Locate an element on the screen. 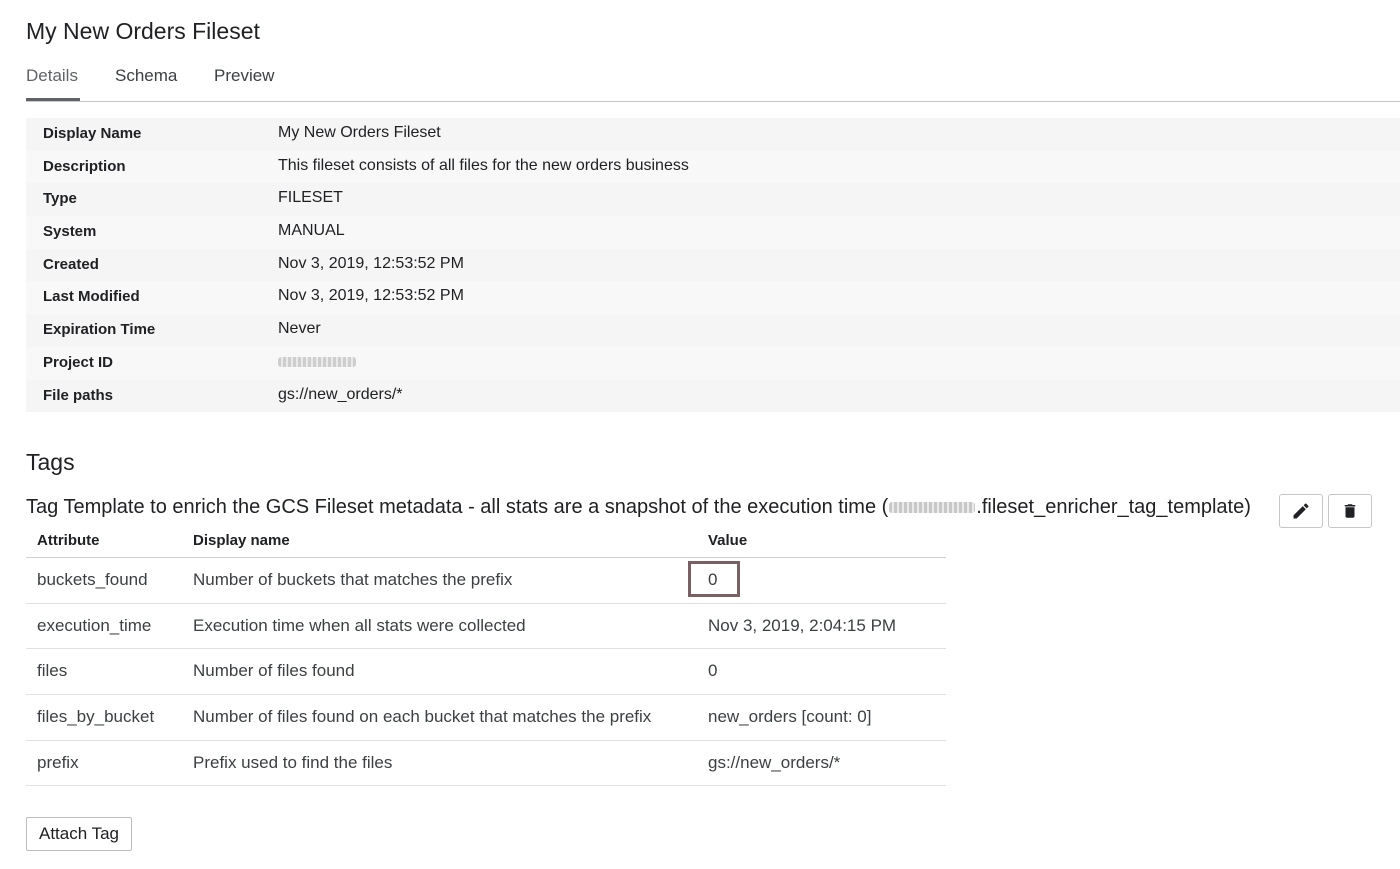 The image size is (1400, 869). details-value: MANUAL is located at coordinates (311, 231).